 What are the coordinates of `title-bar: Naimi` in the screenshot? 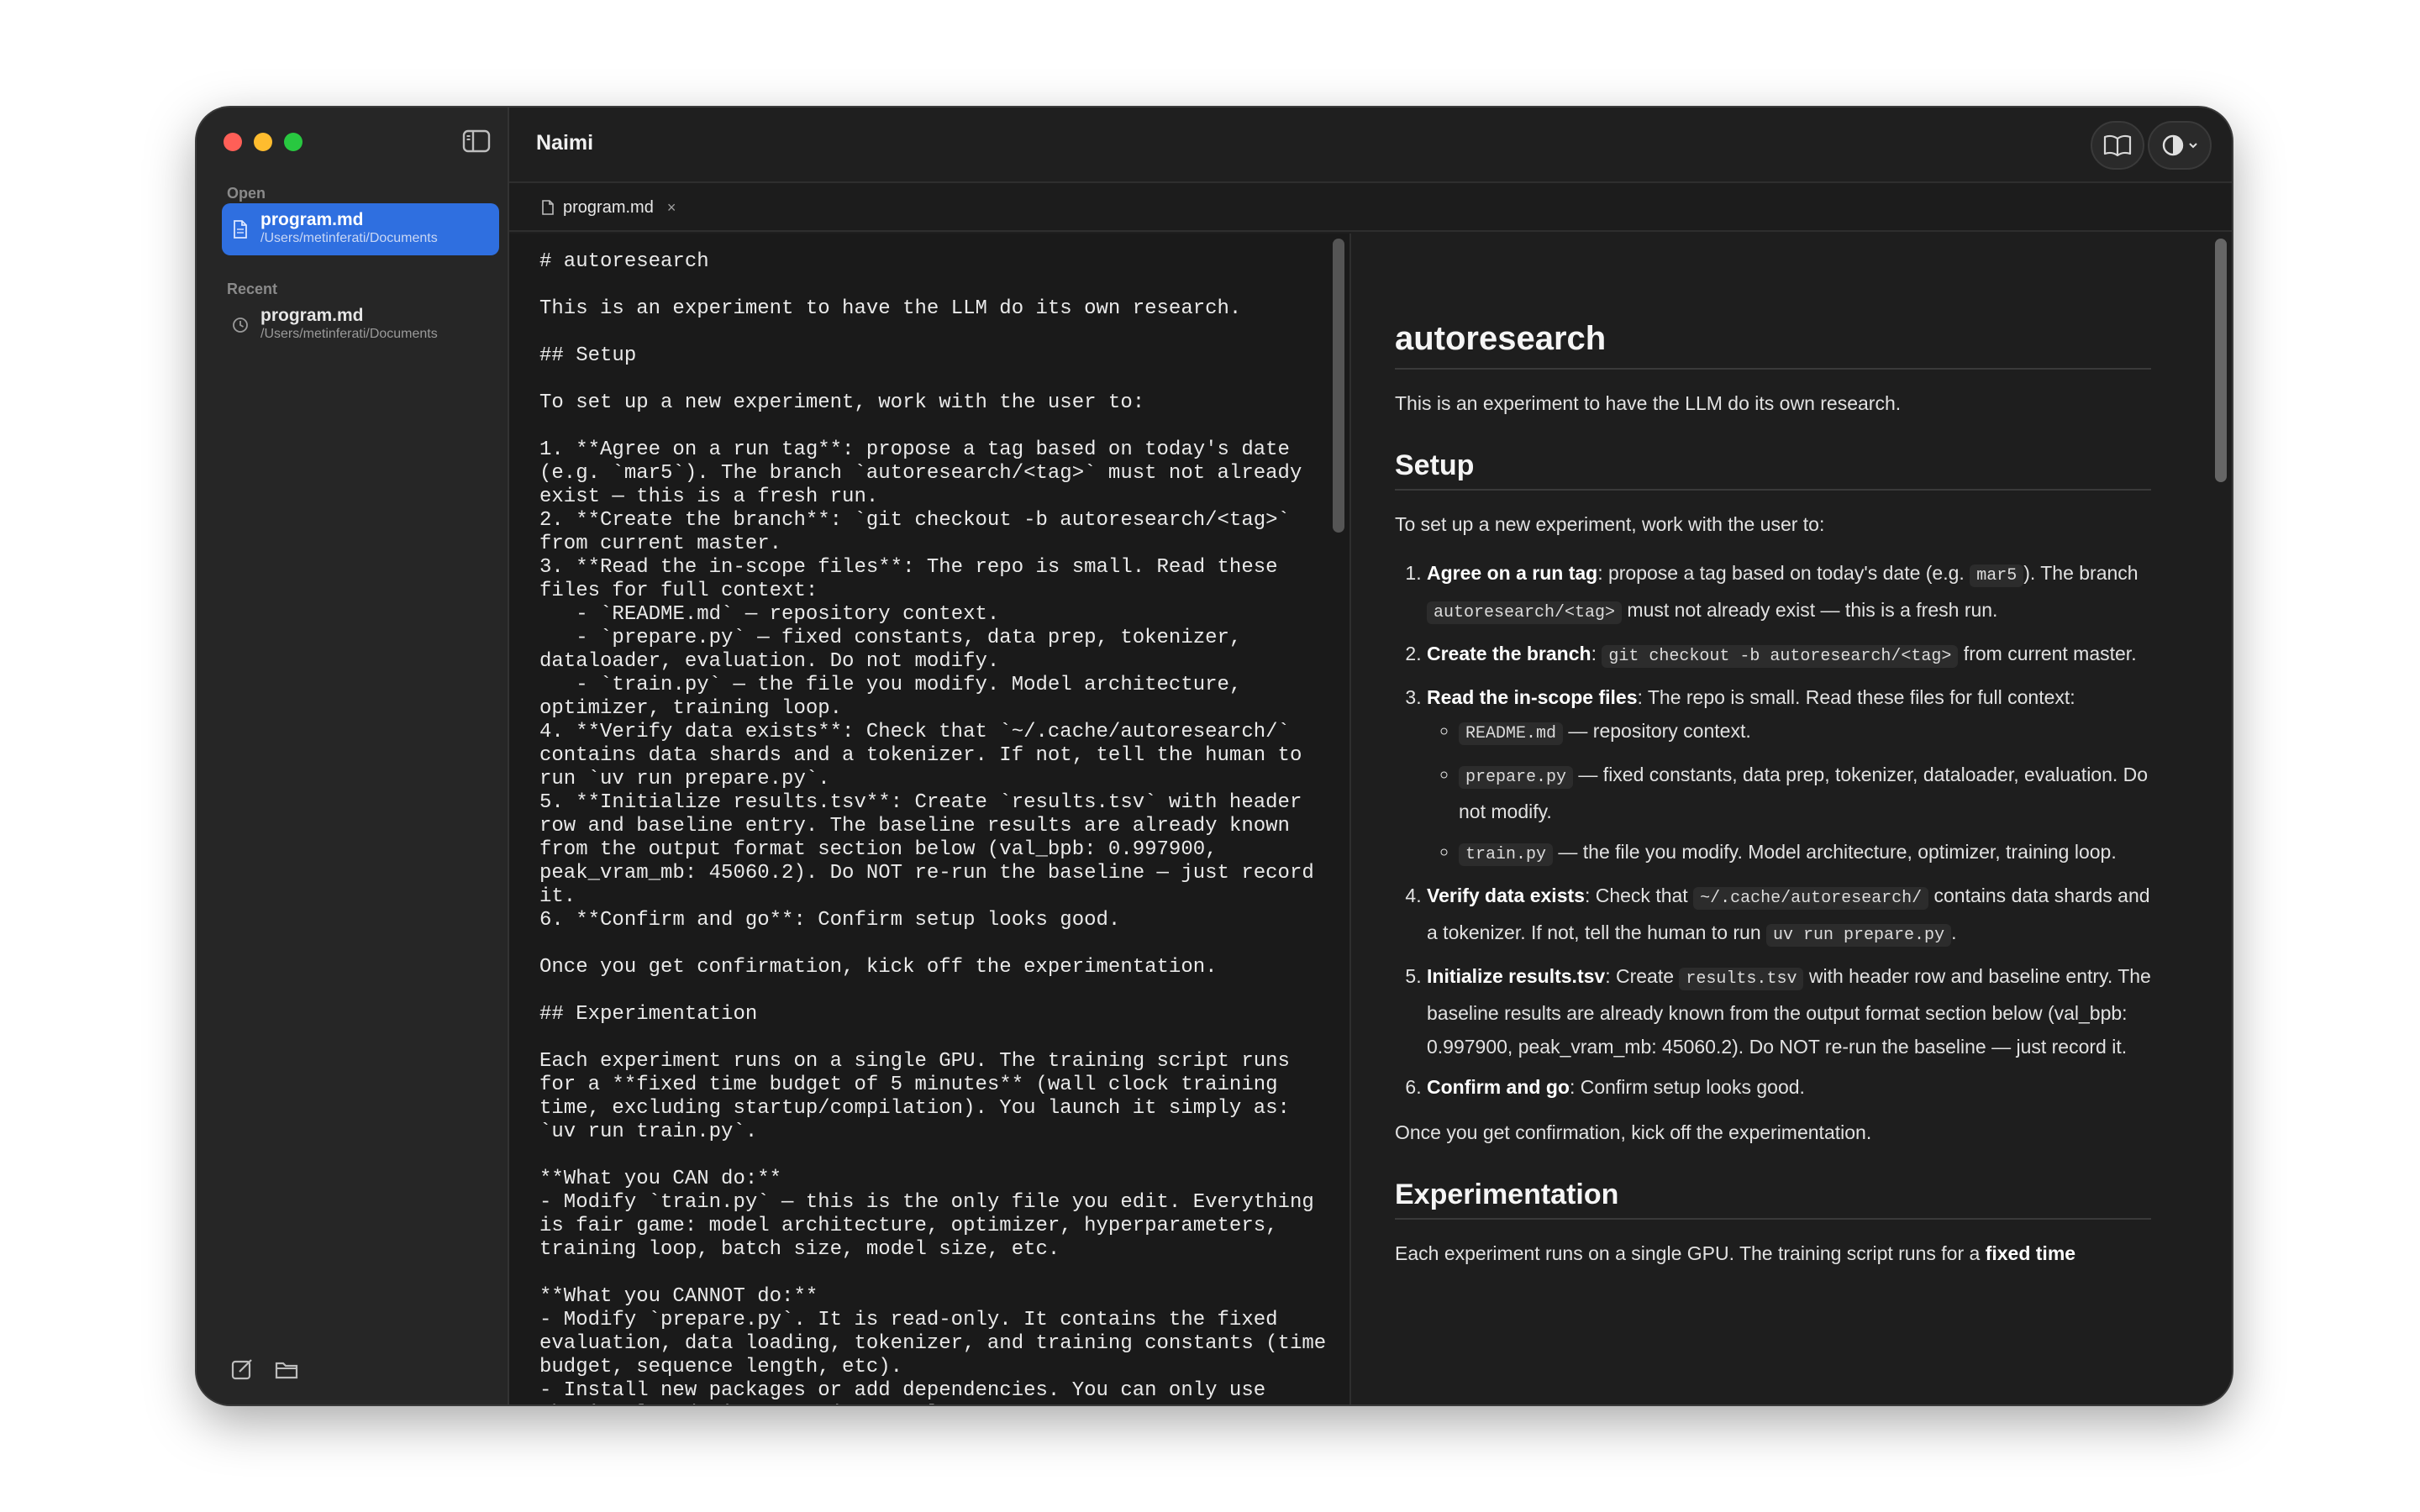 It's located at (1371, 145).